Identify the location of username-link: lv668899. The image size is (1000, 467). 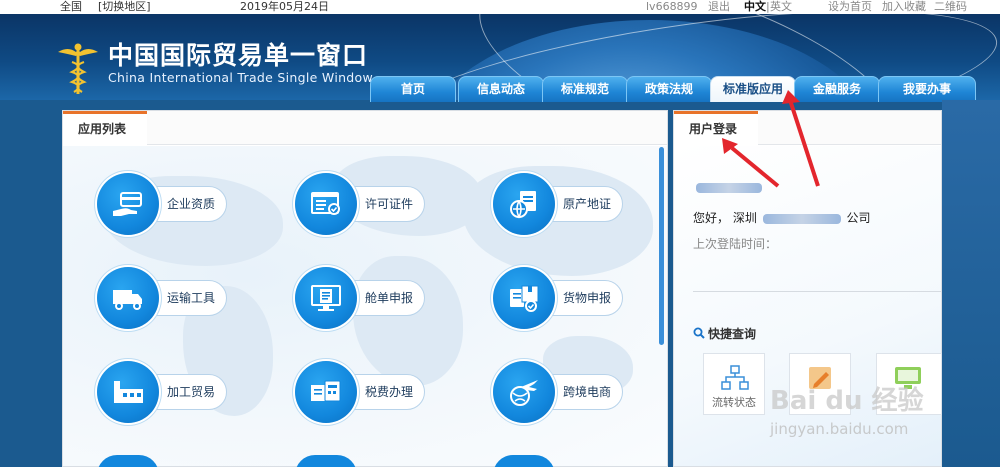
(672, 7).